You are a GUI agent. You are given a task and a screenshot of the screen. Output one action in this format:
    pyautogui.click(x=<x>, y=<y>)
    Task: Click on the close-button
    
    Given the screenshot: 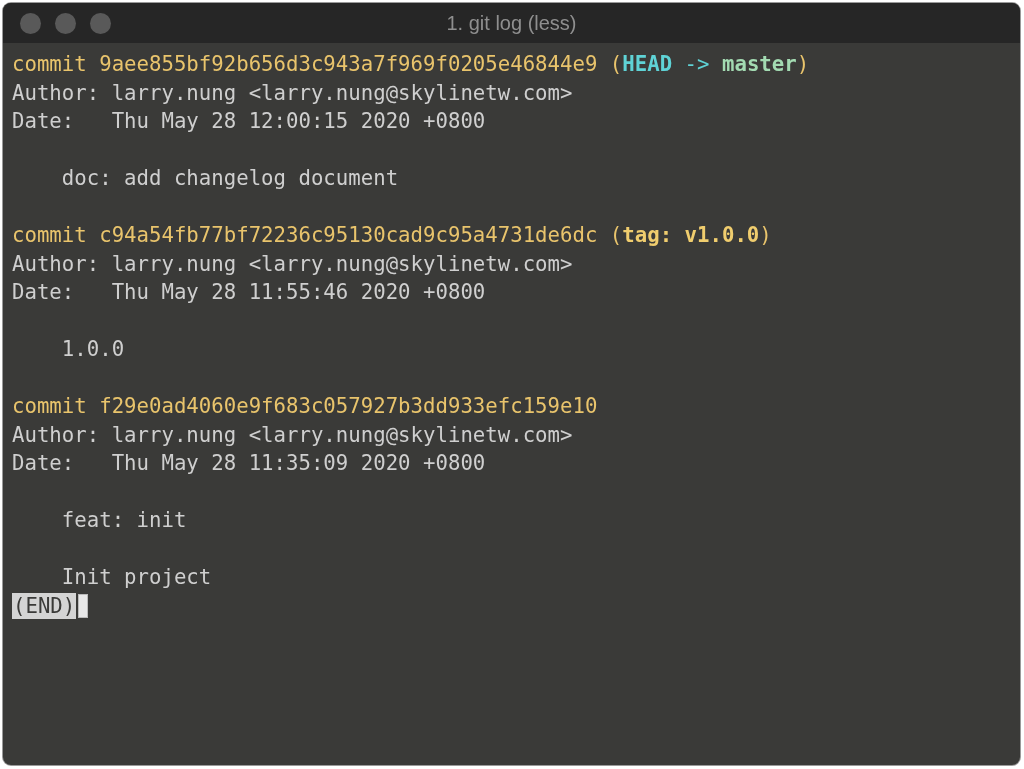 What is the action you would take?
    pyautogui.click(x=30, y=23)
    